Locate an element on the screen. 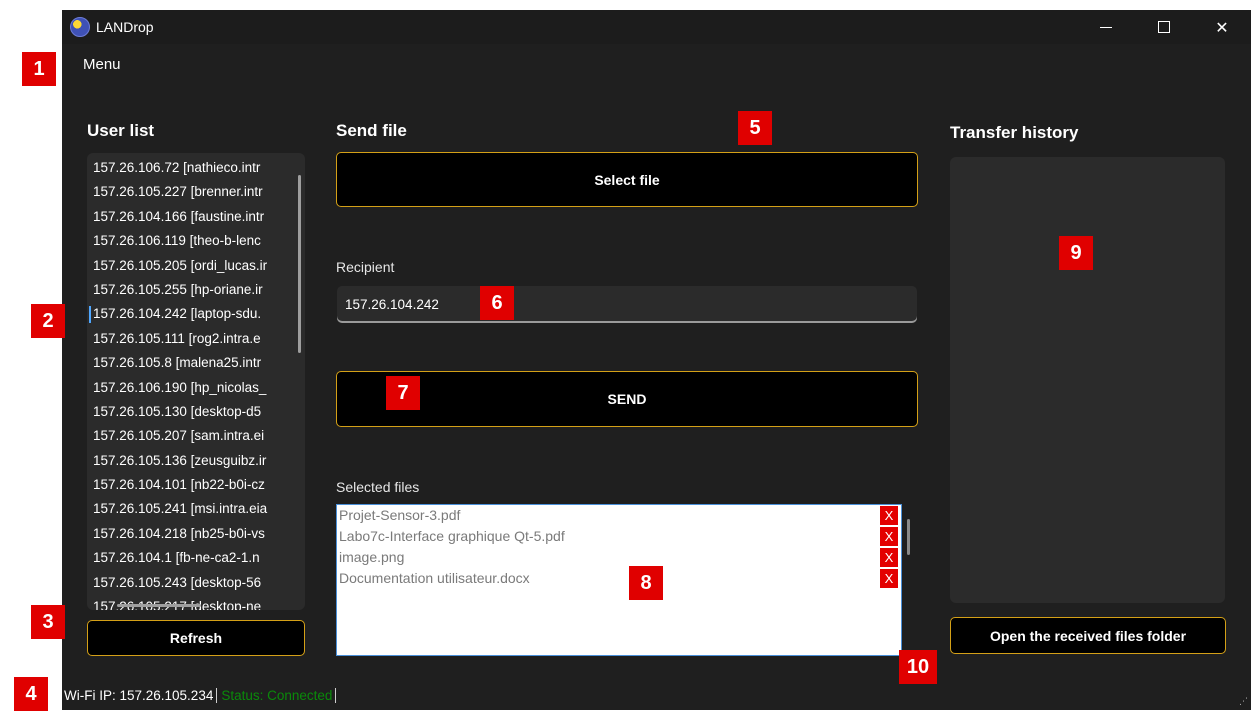 This screenshot has width=1251, height=720. selected-file-item: image.png X is located at coordinates (619, 557).